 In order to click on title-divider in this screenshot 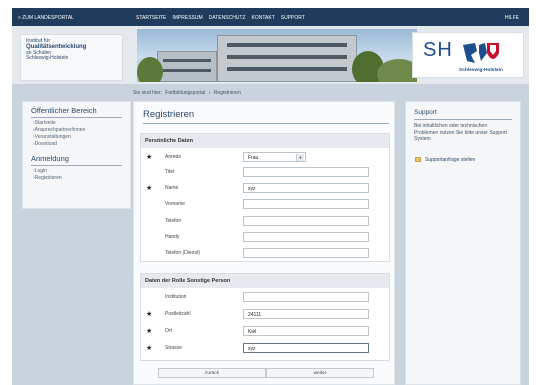, I will do `click(266, 123)`.